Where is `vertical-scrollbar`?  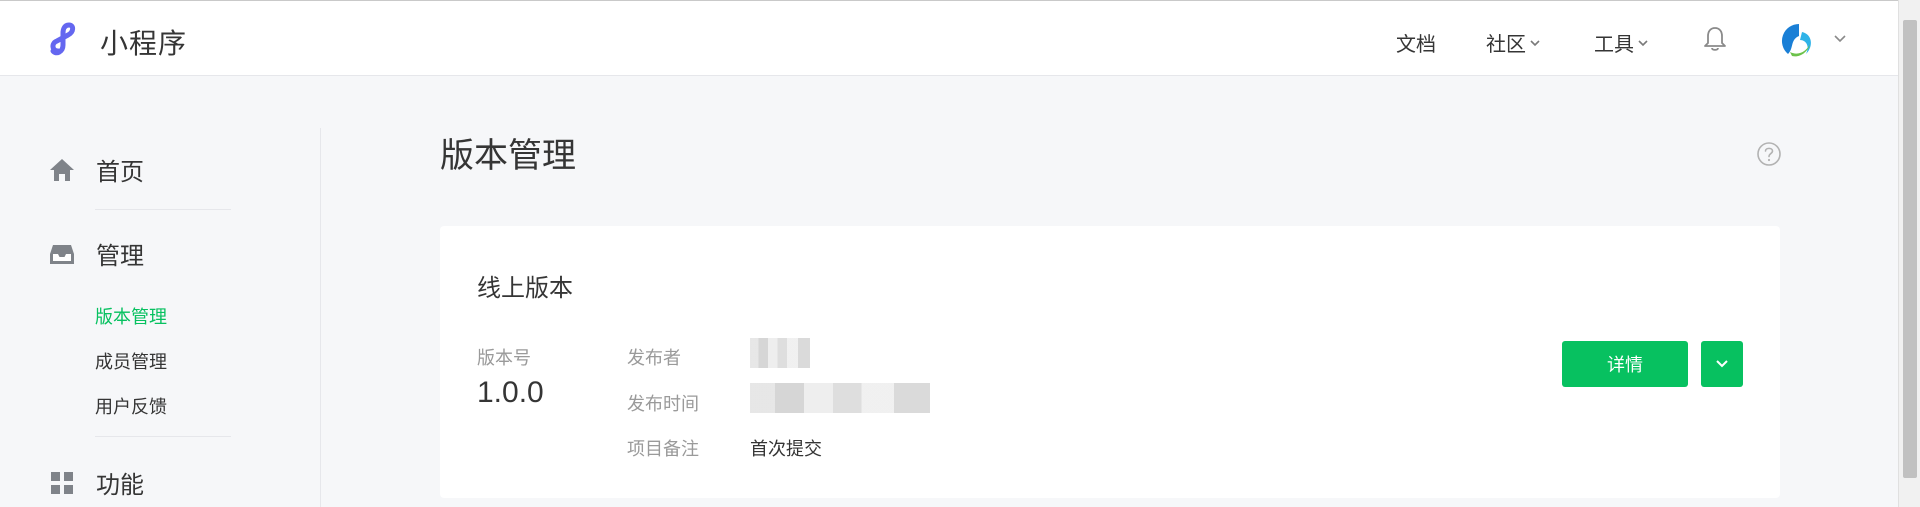 vertical-scrollbar is located at coordinates (1909, 253).